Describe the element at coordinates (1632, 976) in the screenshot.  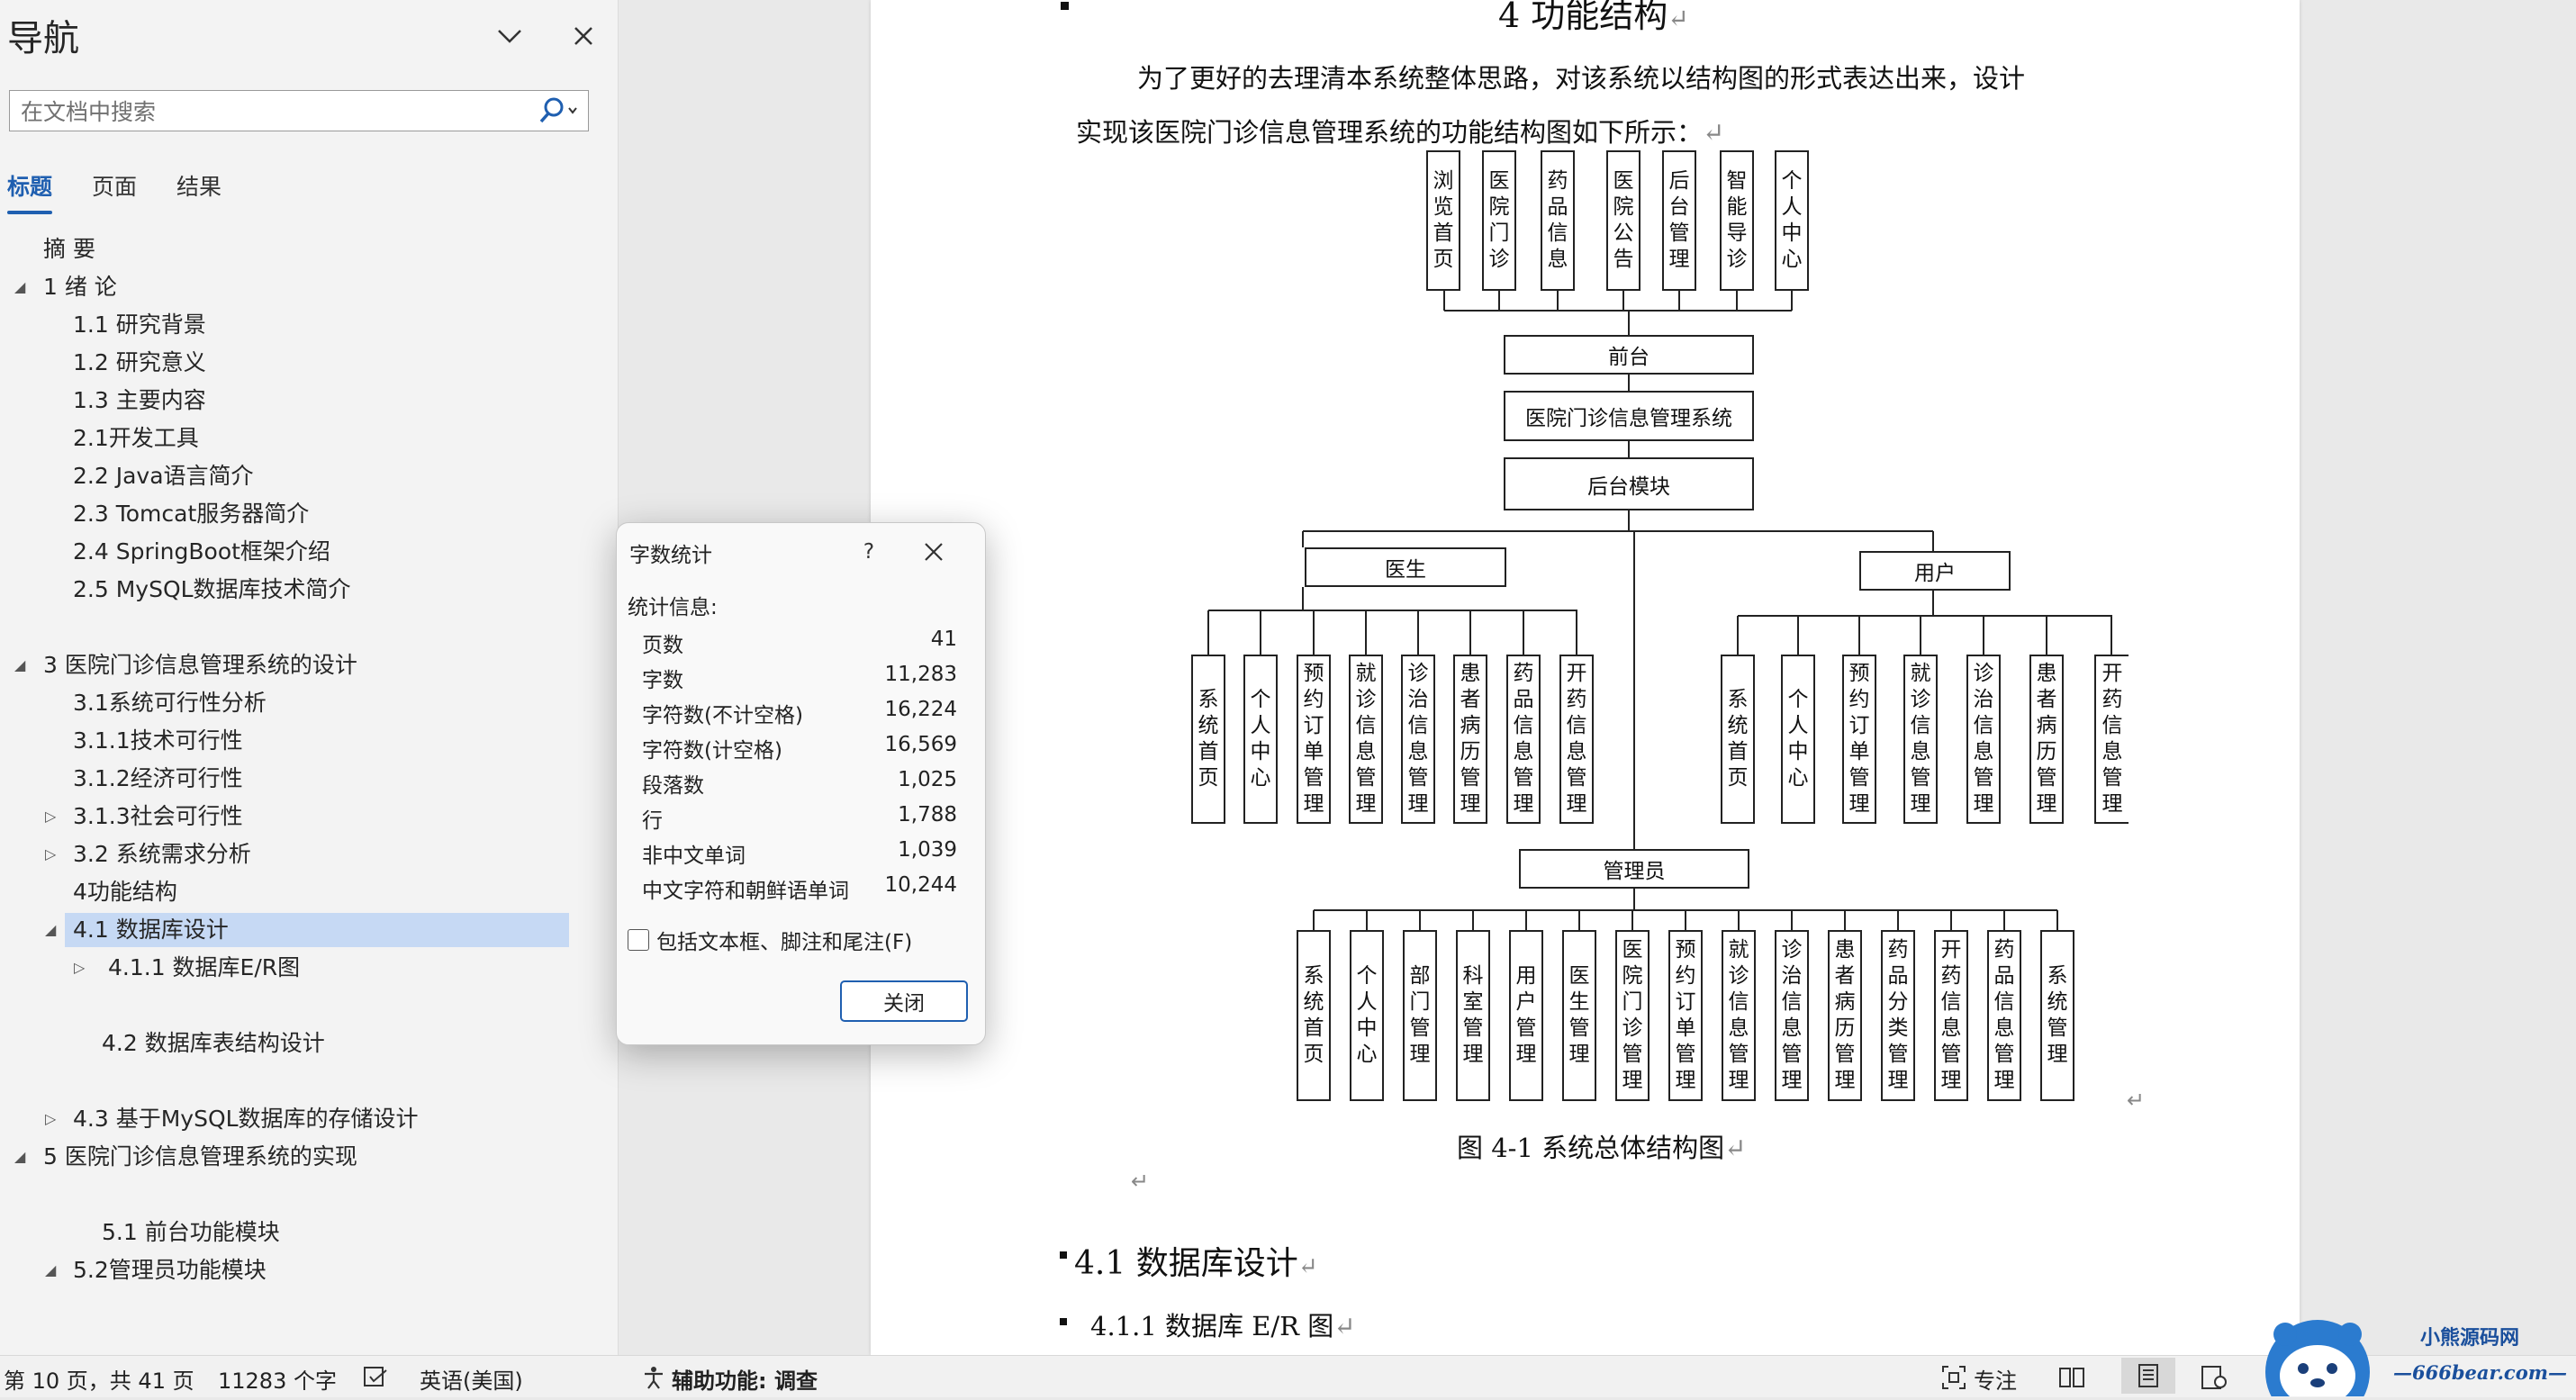
I see `org-node-char: 院` at that location.